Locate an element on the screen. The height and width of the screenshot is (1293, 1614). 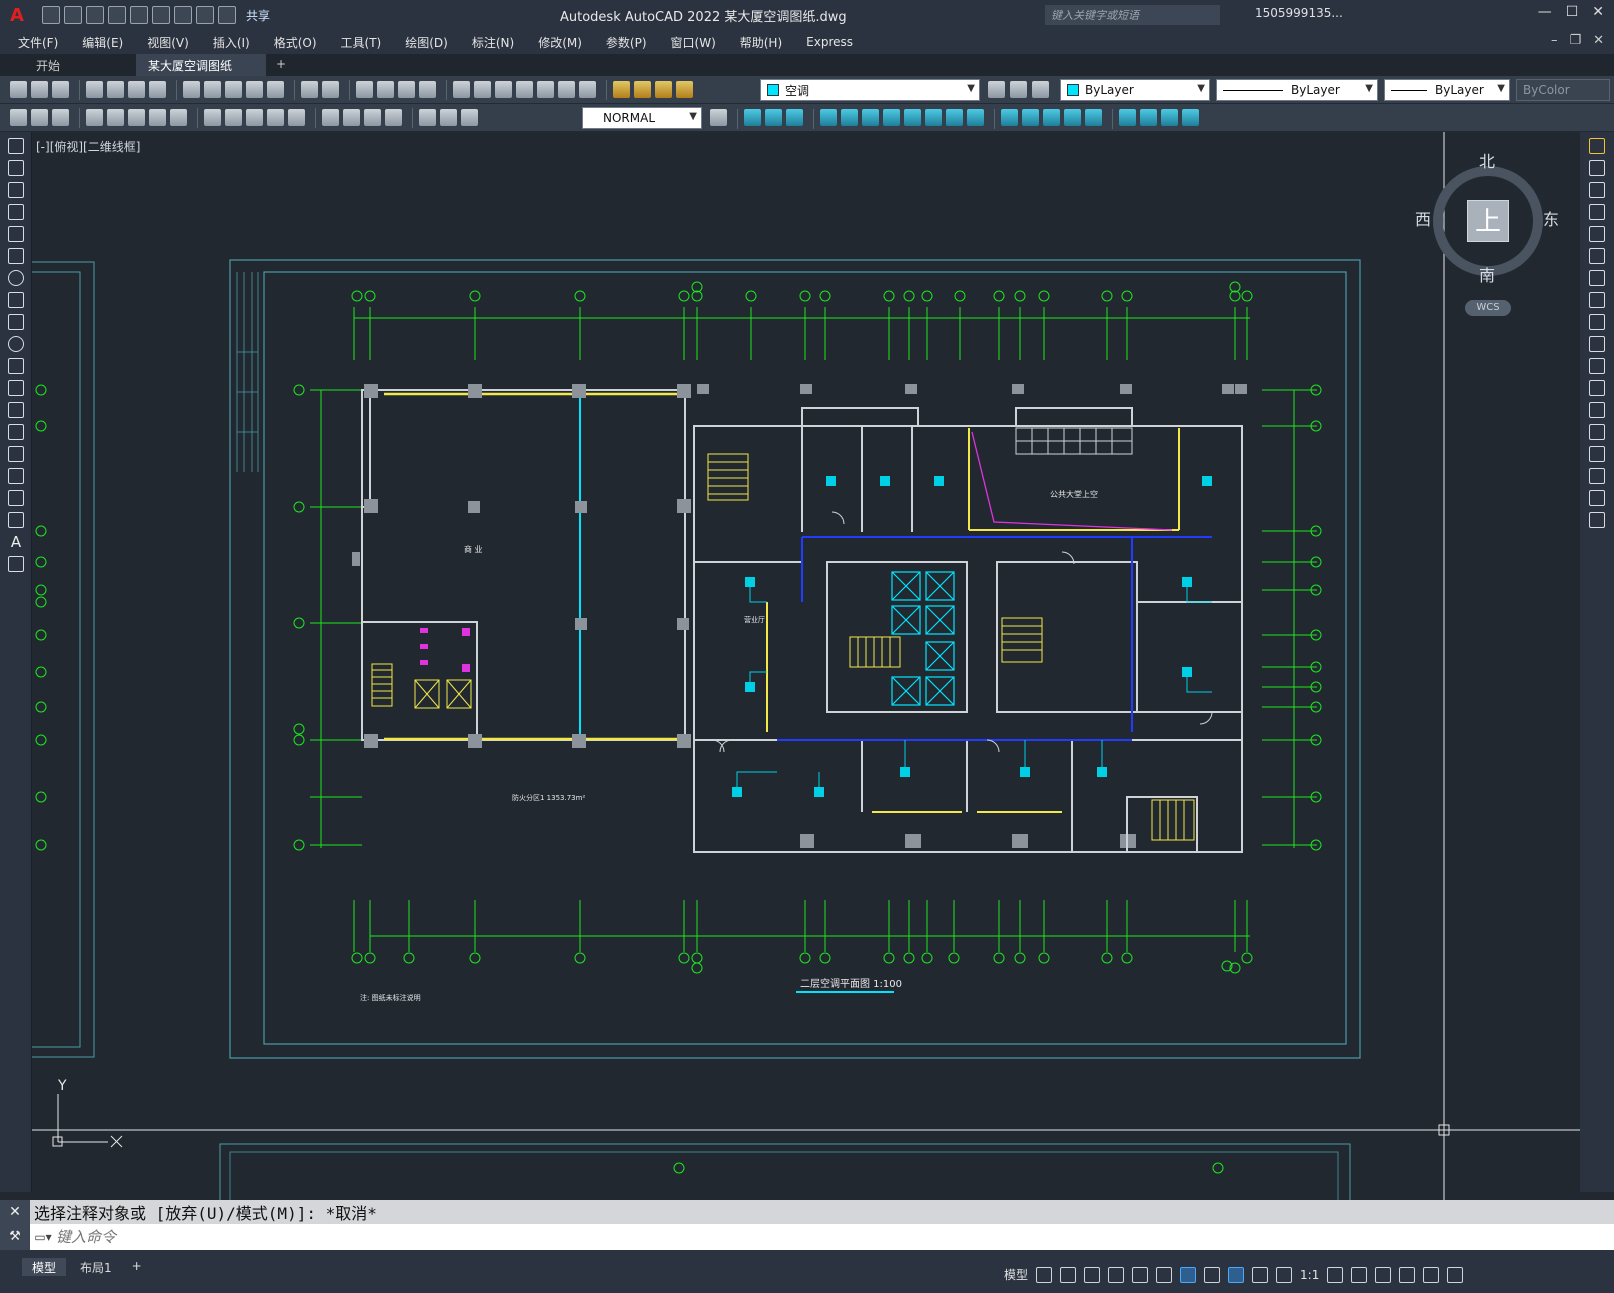
customize-wrench-icon: ⚒ is located at coordinates (15, 1237).